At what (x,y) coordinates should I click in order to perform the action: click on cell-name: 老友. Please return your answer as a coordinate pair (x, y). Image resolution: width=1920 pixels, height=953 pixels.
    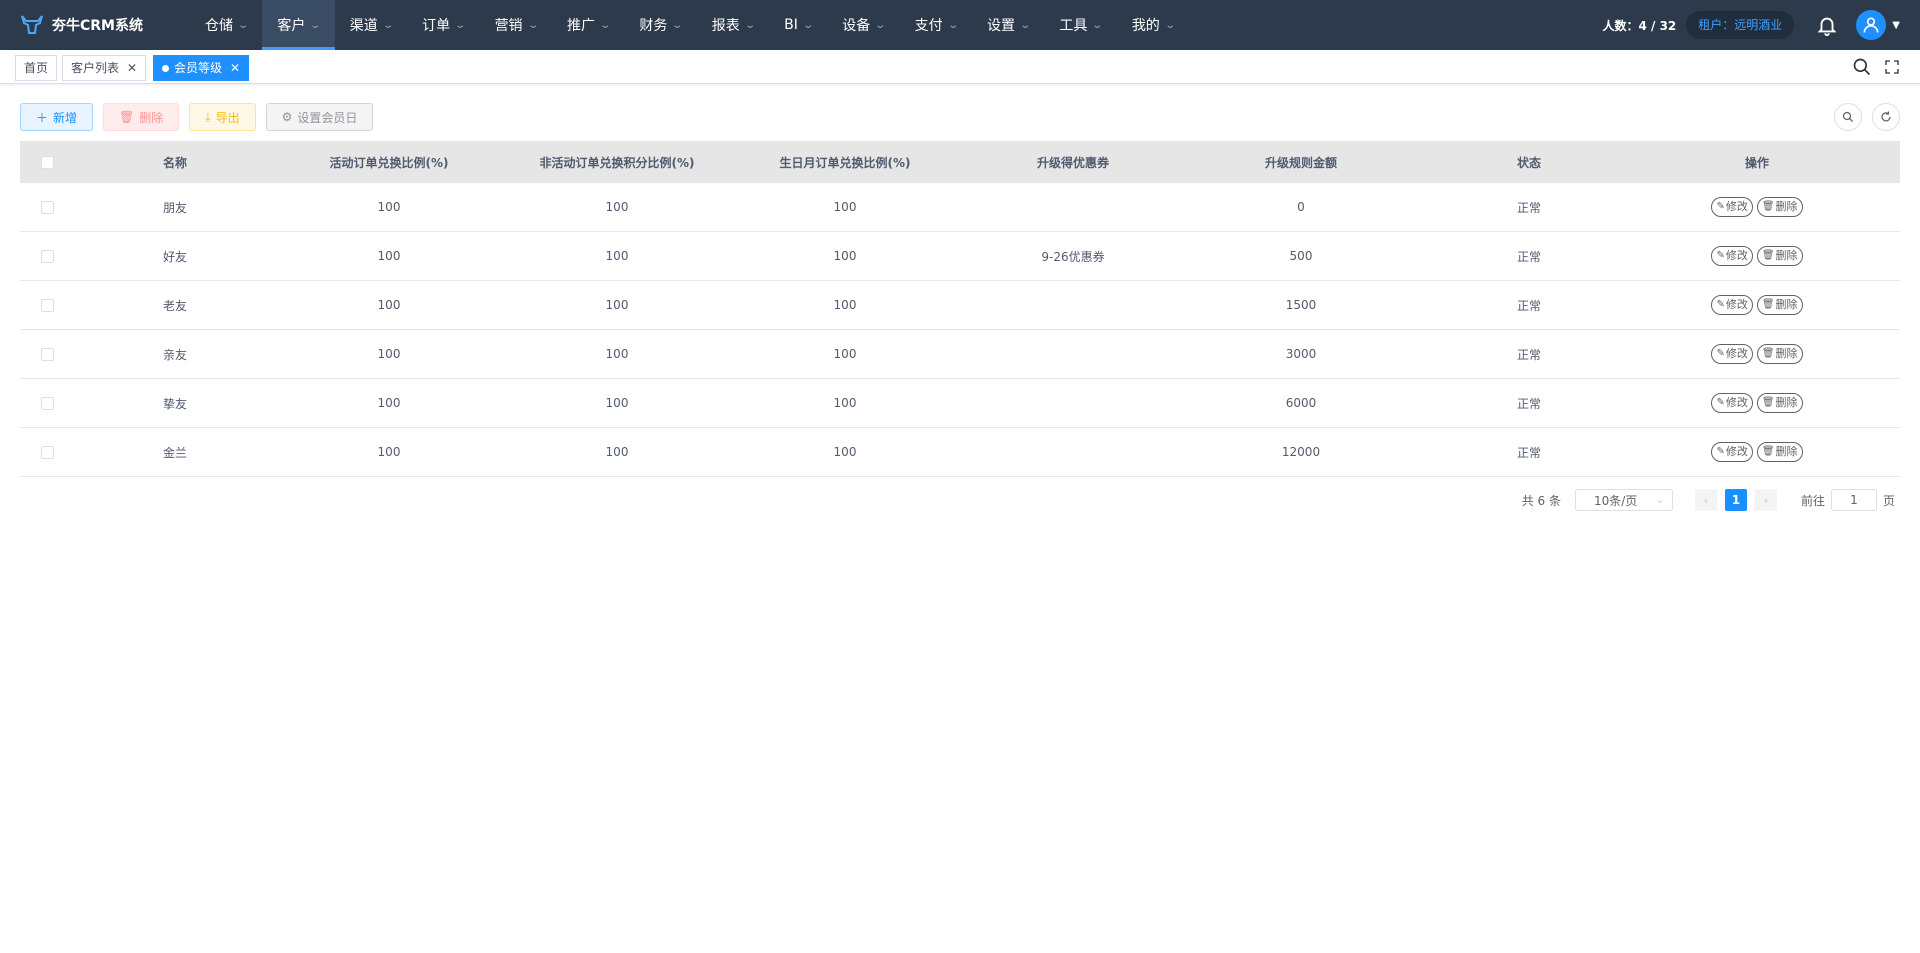
    Looking at the image, I should click on (174, 305).